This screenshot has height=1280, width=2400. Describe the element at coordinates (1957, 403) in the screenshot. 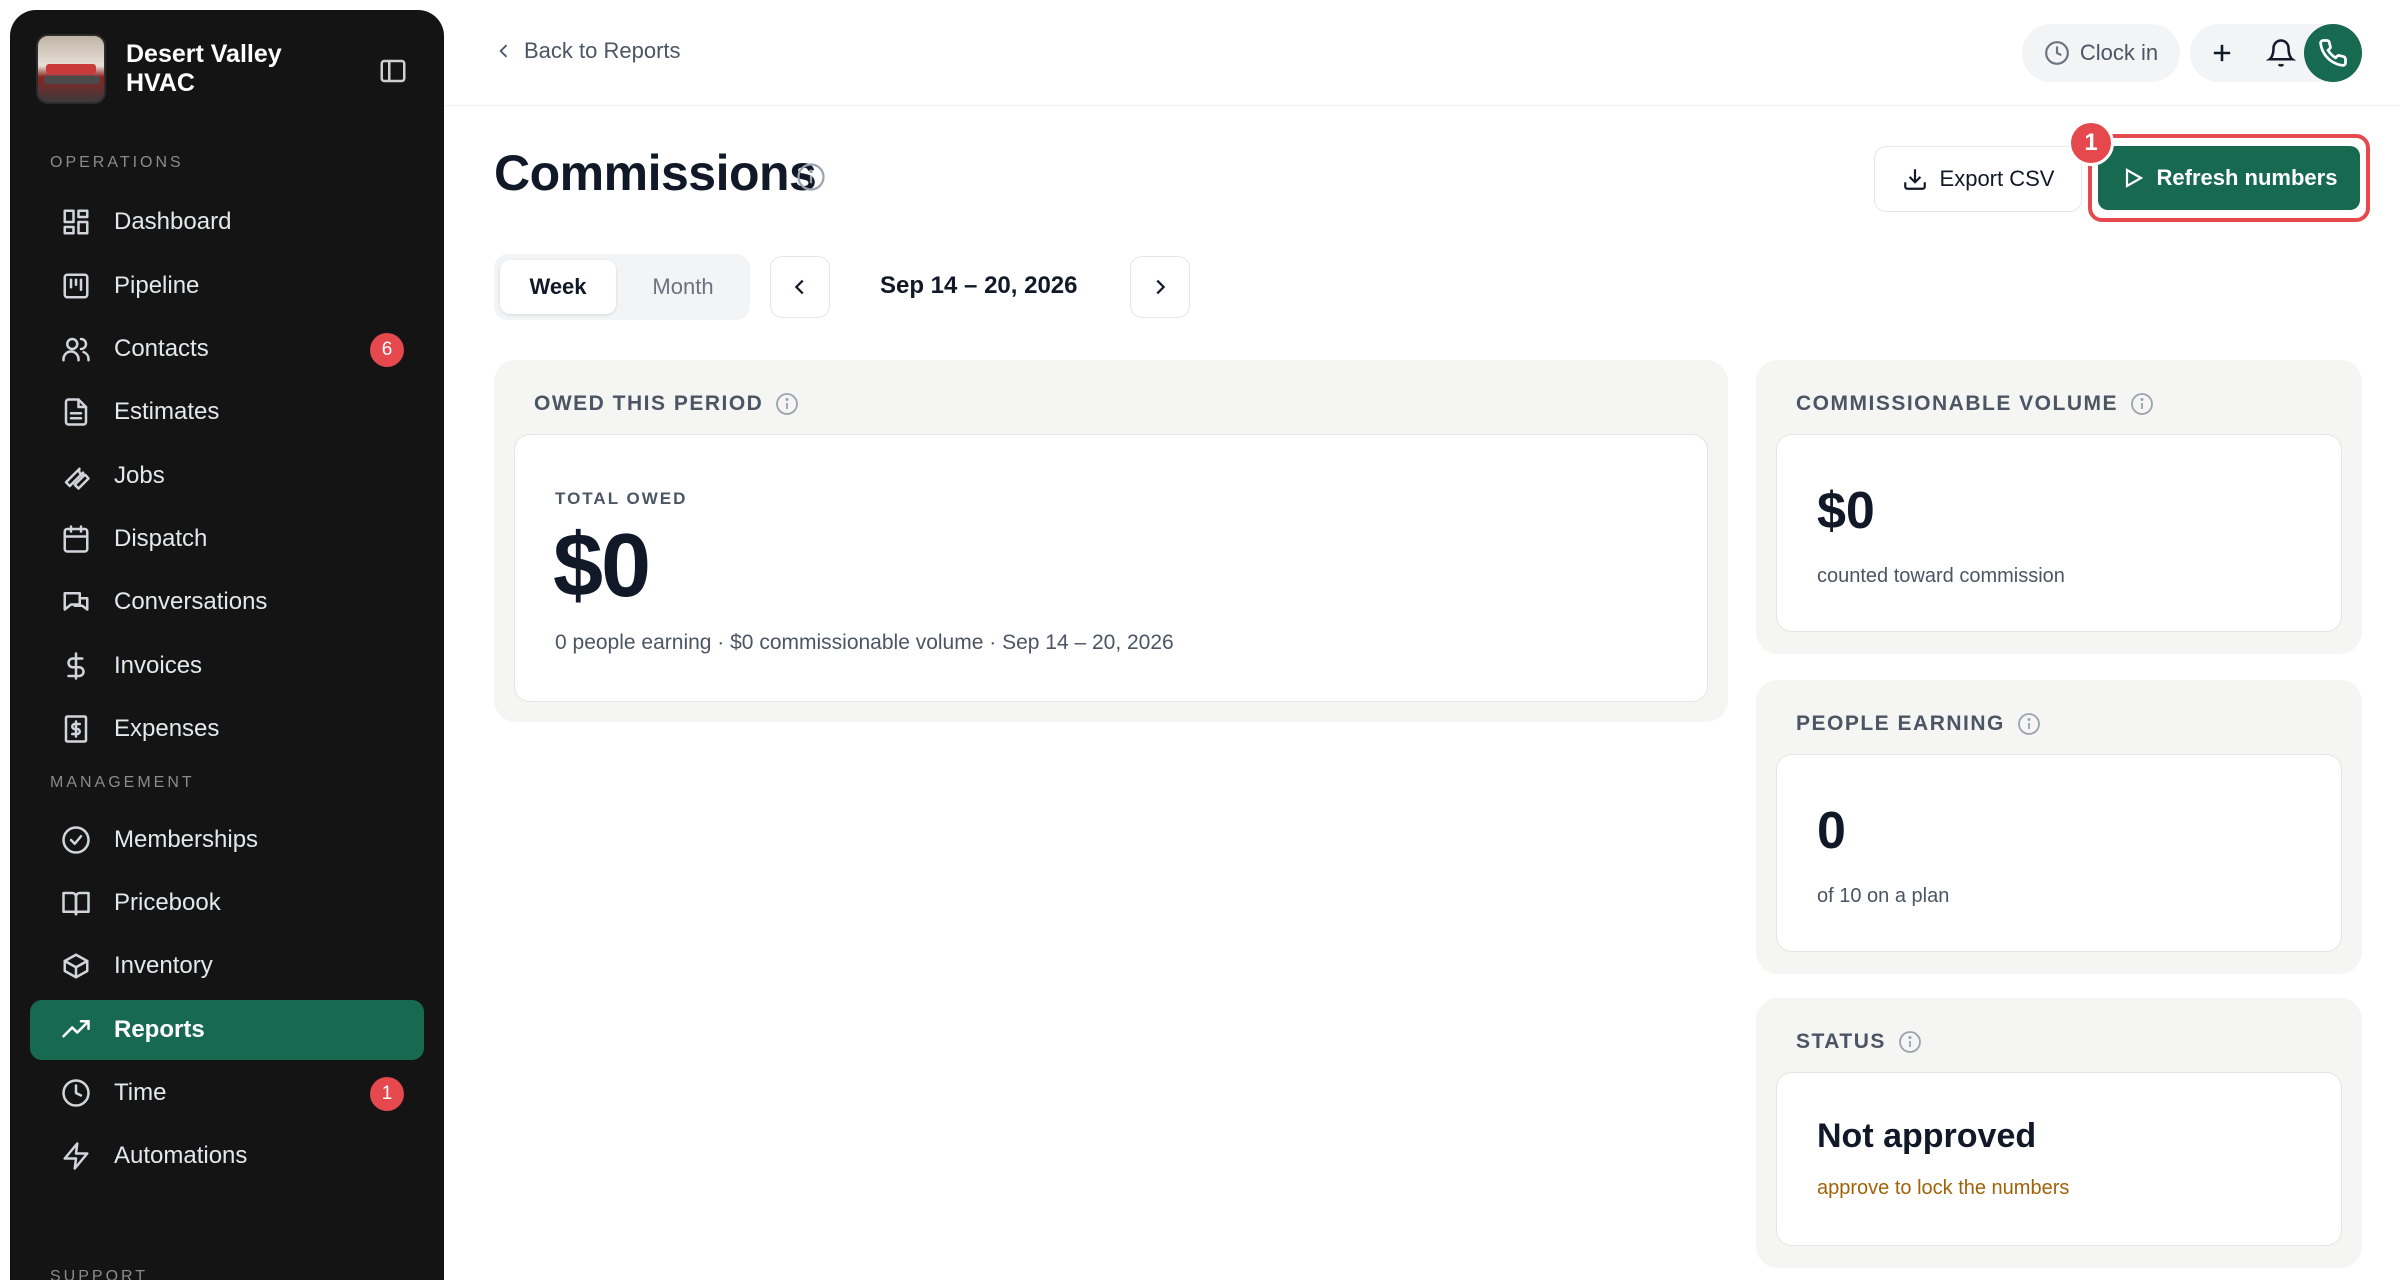

I see `volume-title: COMMISSIONABLE VOLUME` at that location.